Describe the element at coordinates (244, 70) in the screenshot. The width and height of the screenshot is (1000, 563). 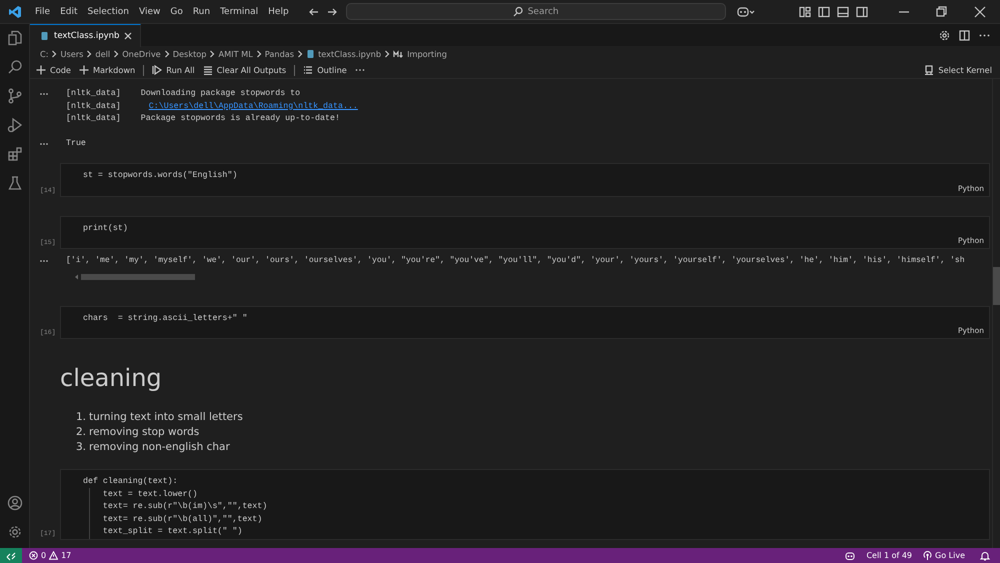
I see `toolbar-button: Clear All Outputs` at that location.